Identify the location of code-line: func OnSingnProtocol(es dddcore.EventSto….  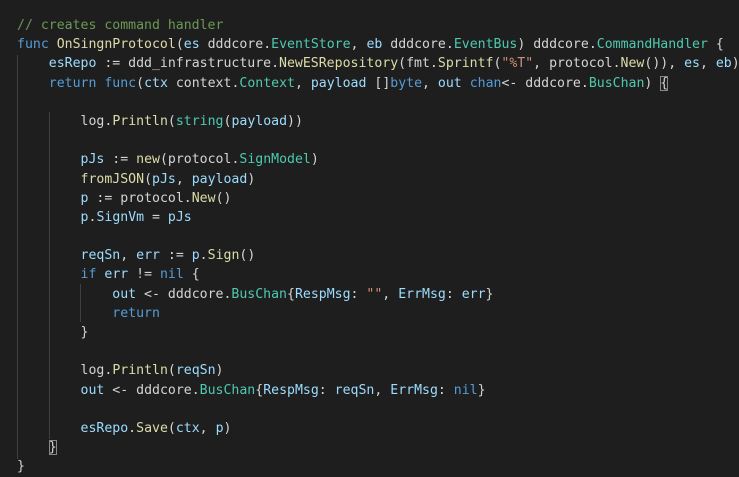
(378, 44).